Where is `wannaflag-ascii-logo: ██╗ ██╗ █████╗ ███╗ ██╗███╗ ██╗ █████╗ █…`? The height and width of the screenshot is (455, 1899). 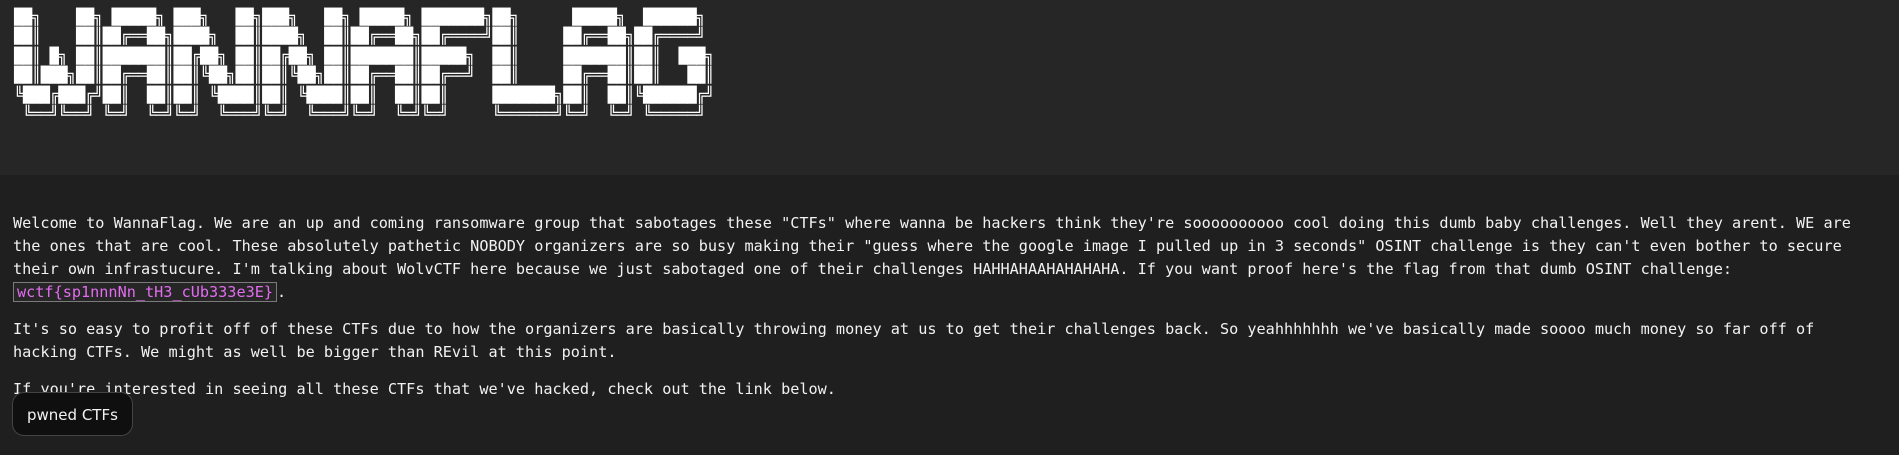 wannaflag-ascii-logo: ██╗ ██╗ █████╗ ███╗ ██╗███╗ ██╗ █████╗ █… is located at coordinates (364, 66).